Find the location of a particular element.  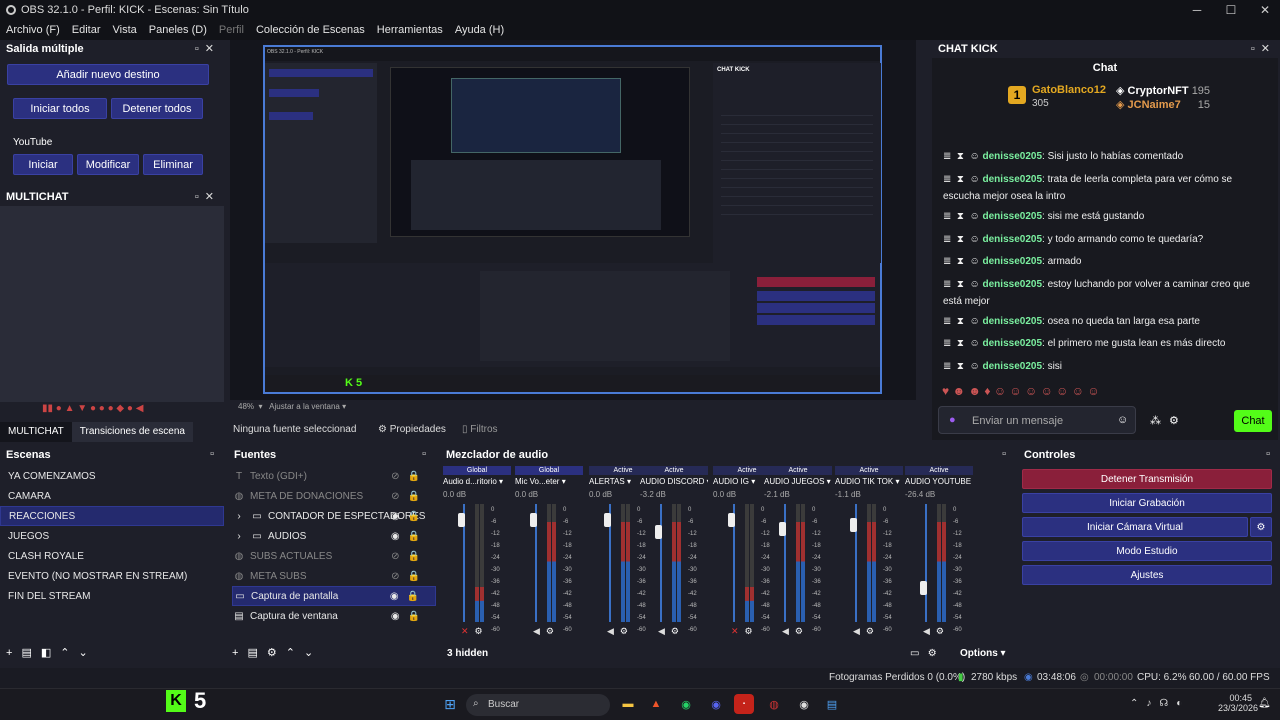

zoom-label: 48% ▾ Ajustar a la ventana ▾ is located at coordinates (292, 406).